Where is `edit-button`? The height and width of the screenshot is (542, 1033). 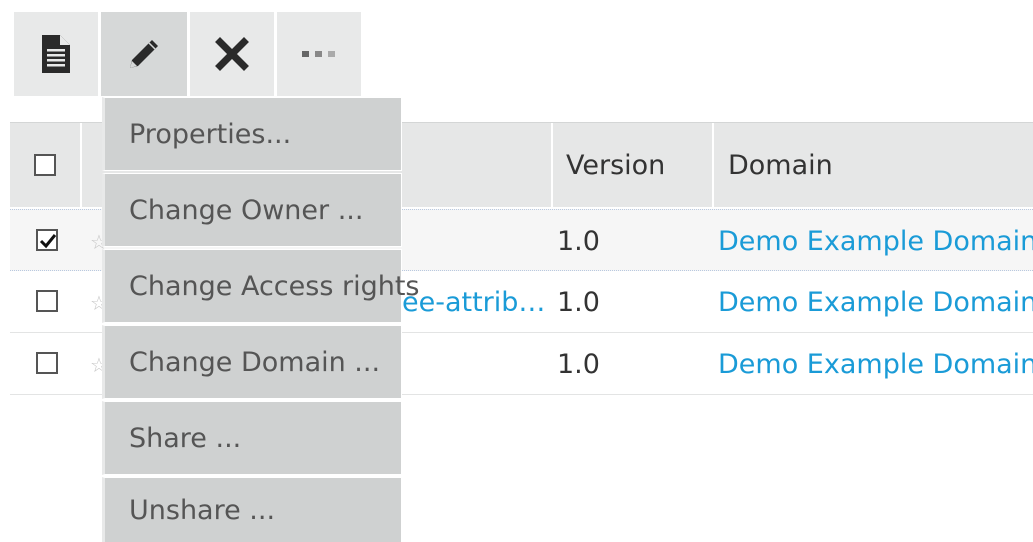
edit-button is located at coordinates (144, 54).